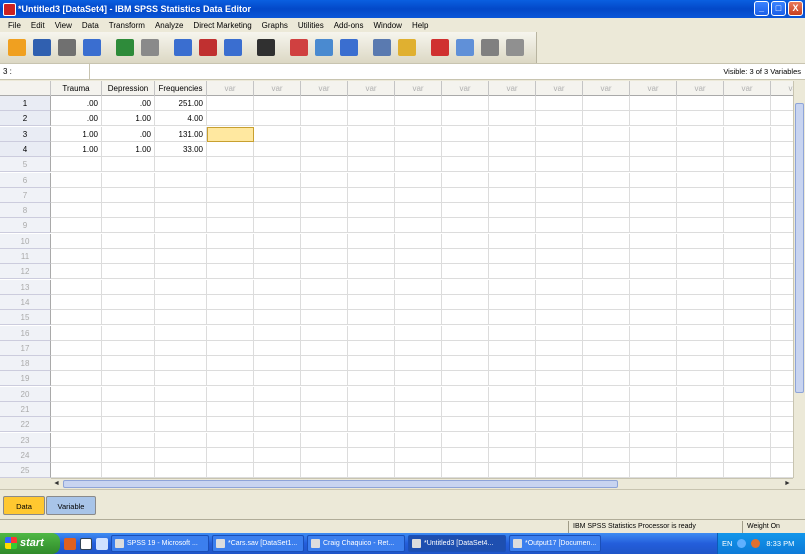  I want to click on menu-add-ons: Add-ons, so click(349, 25).